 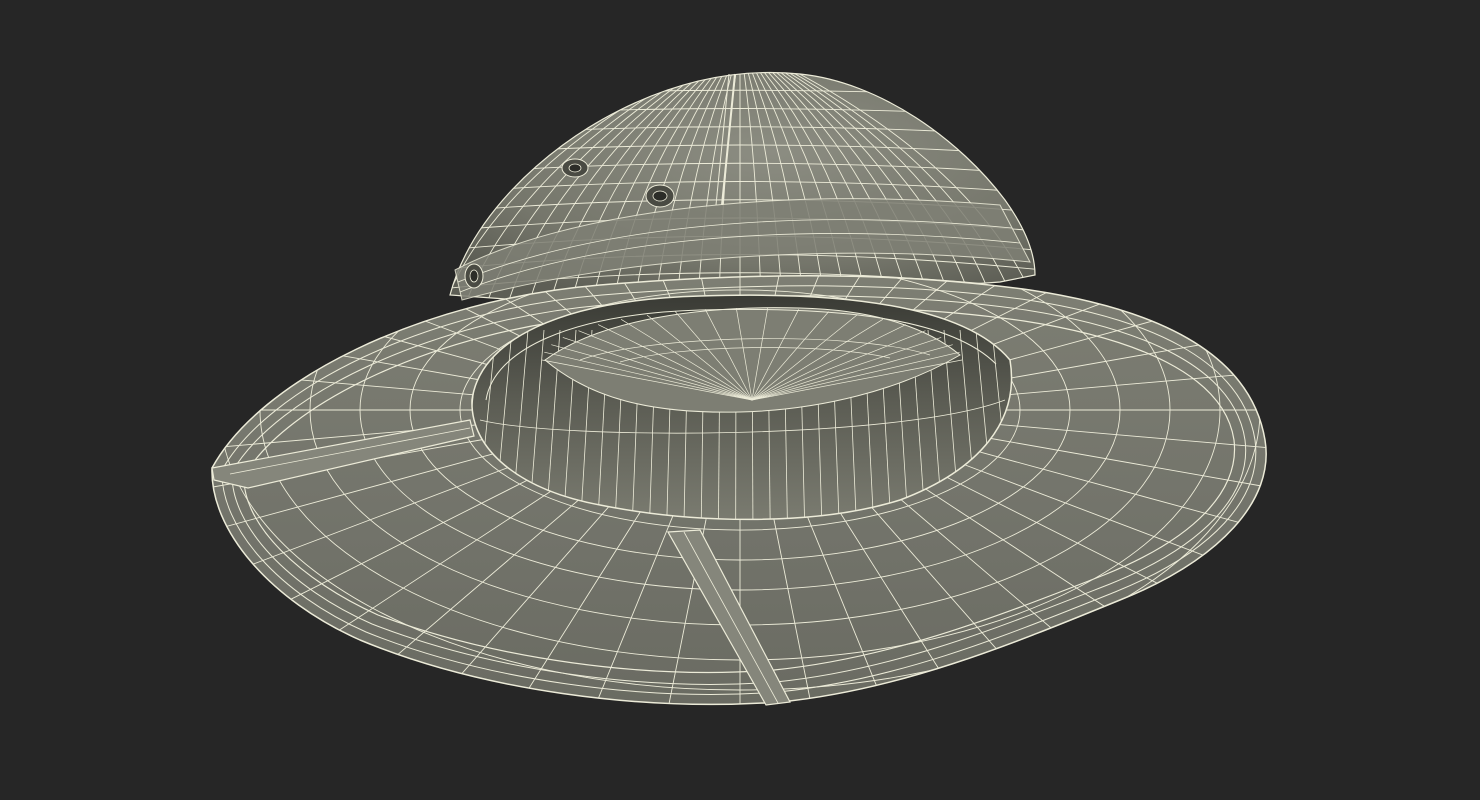 I want to click on helmet-dome, so click(x=742, y=186).